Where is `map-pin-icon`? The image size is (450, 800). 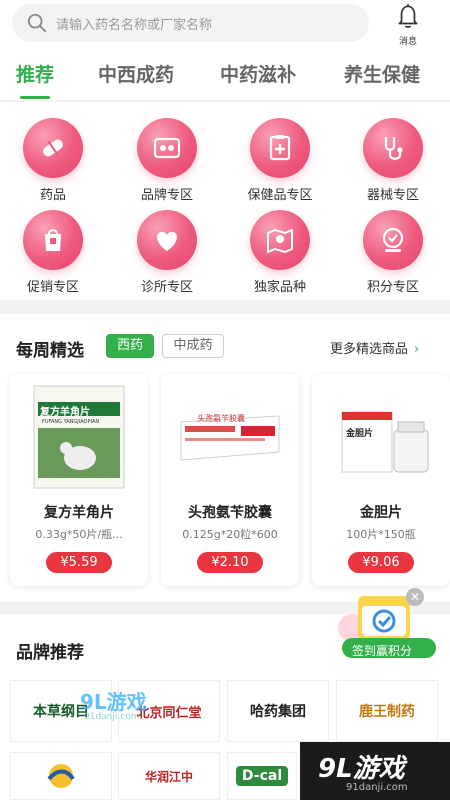
map-pin-icon is located at coordinates (280, 240).